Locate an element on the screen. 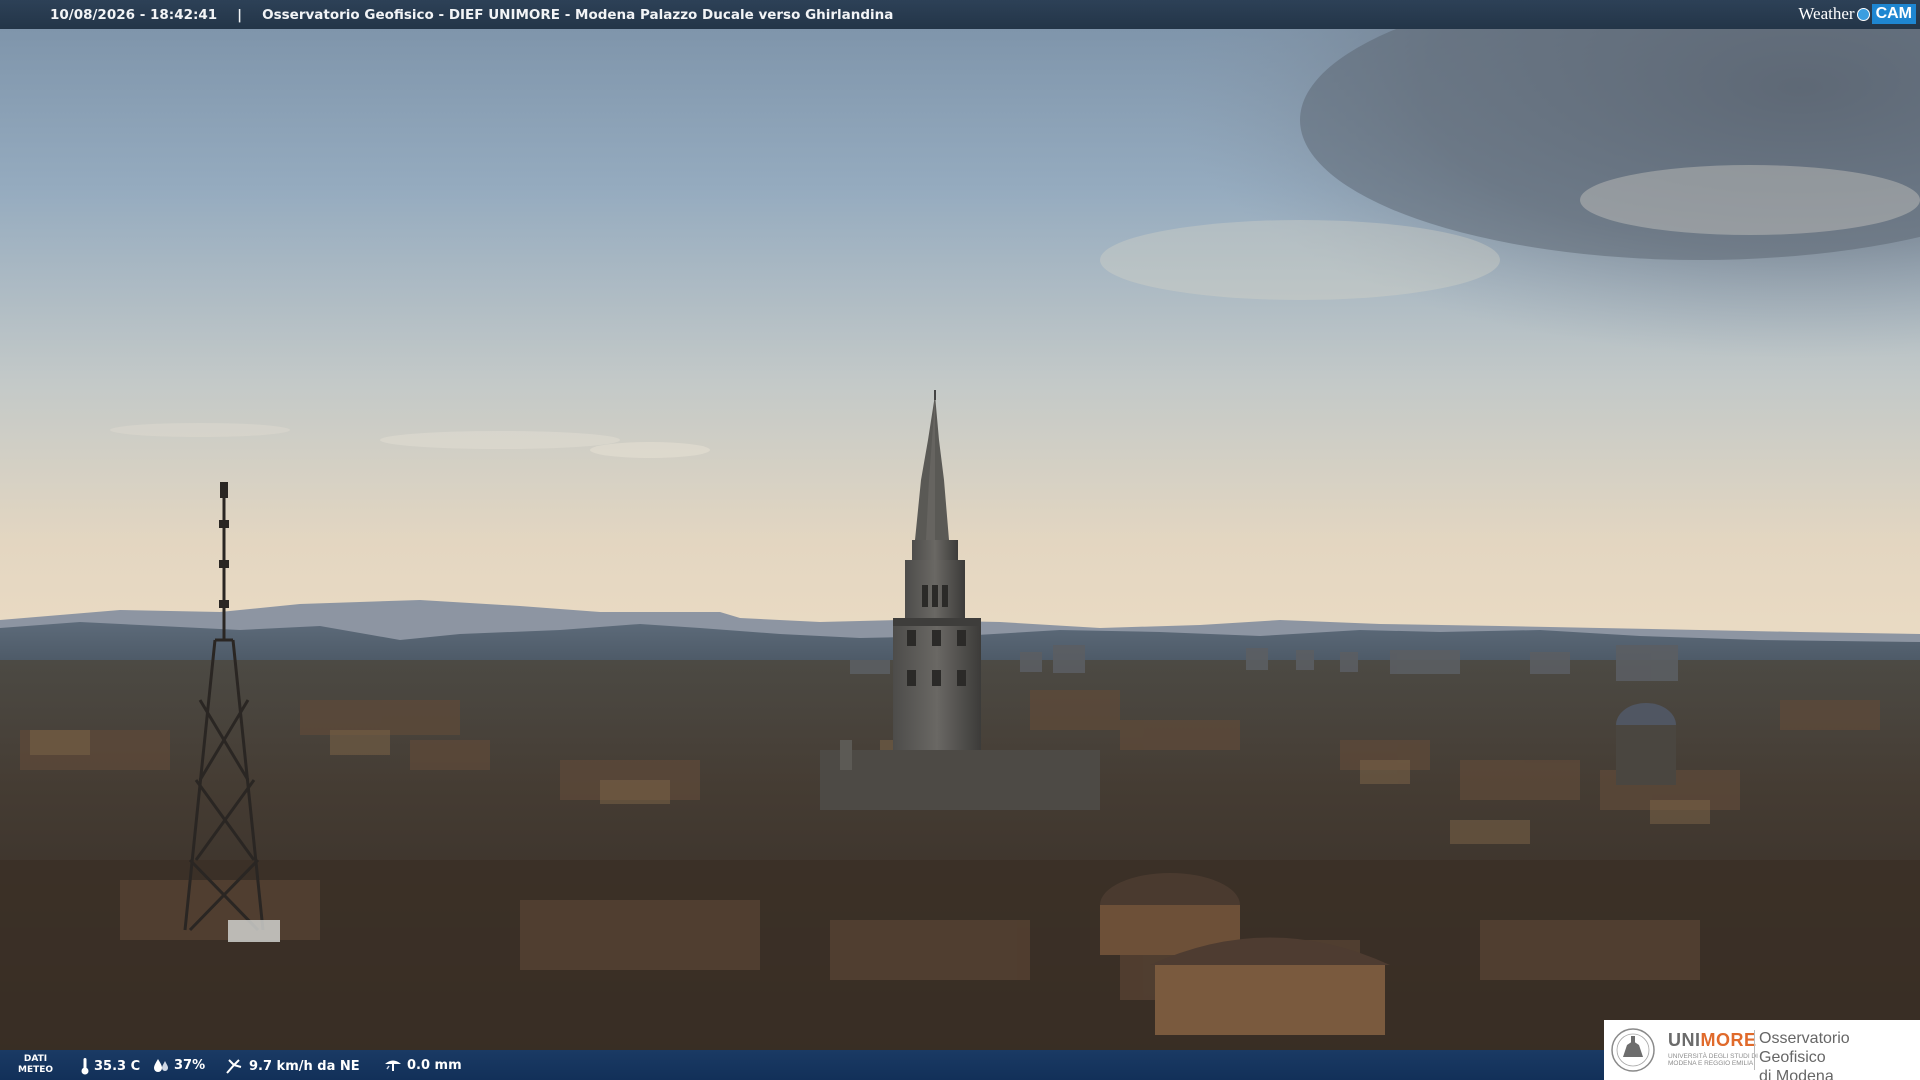 Image resolution: width=1920 pixels, height=1080 pixels. weathercam-logo: Weather CAM is located at coordinates (1857, 14).